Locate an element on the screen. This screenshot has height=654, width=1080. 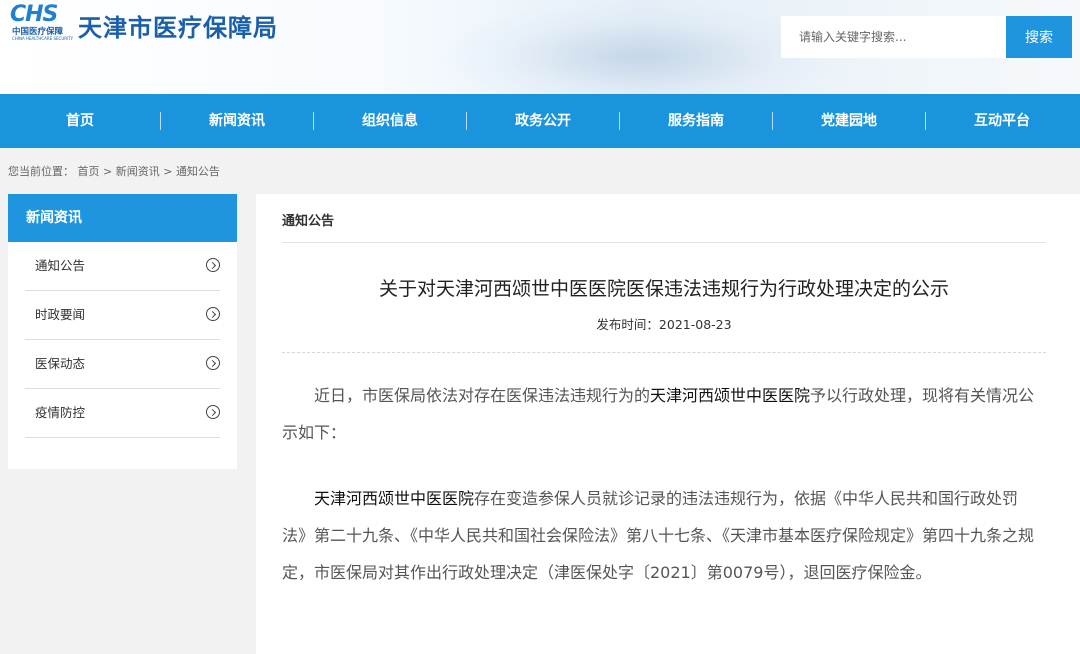
search-button: 搜索 is located at coordinates (1039, 37).